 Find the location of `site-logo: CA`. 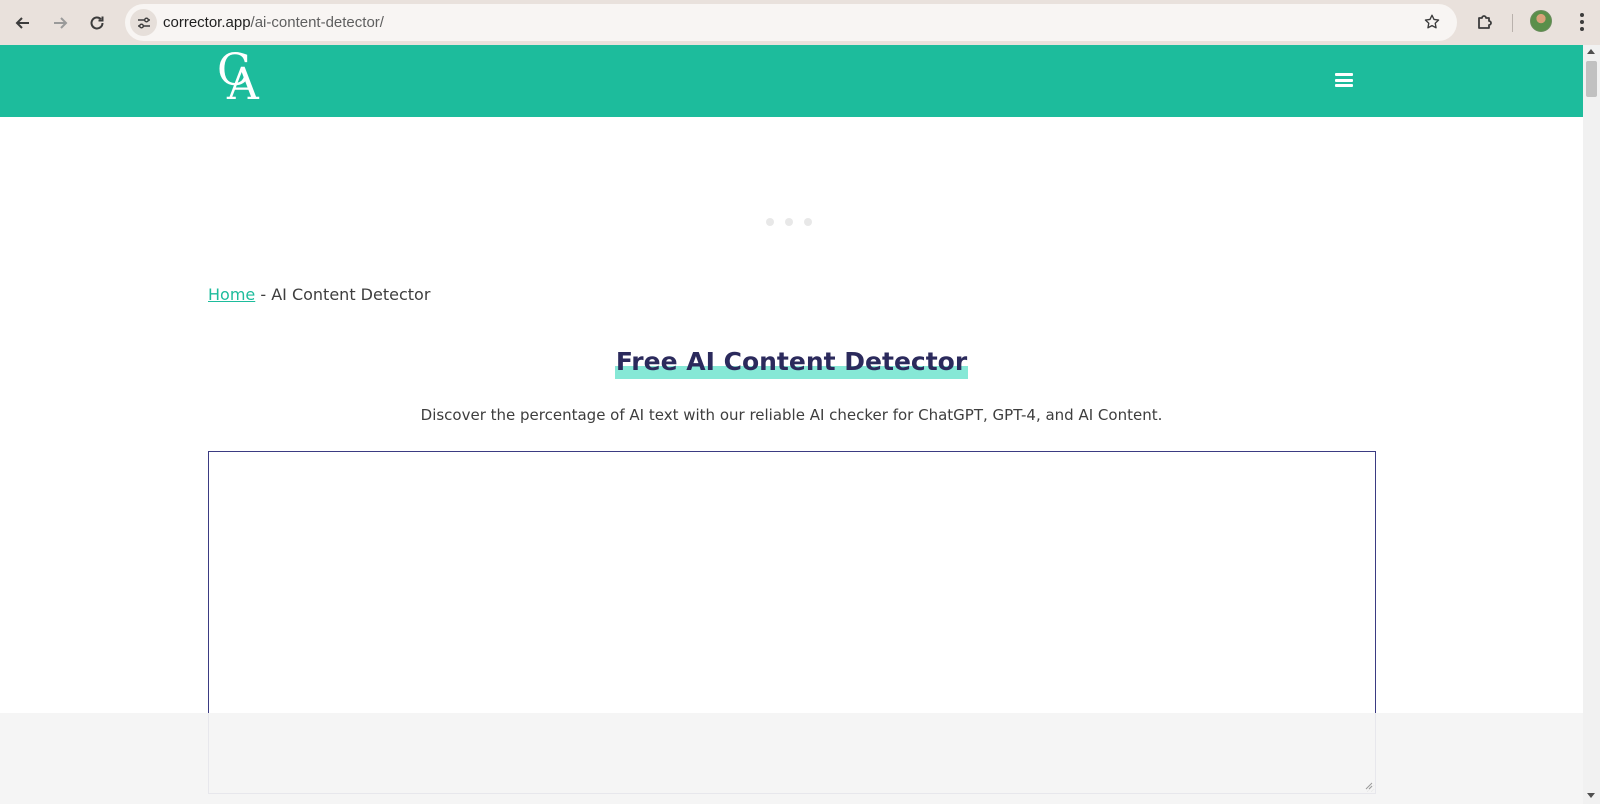

site-logo: CA is located at coordinates (243, 80).